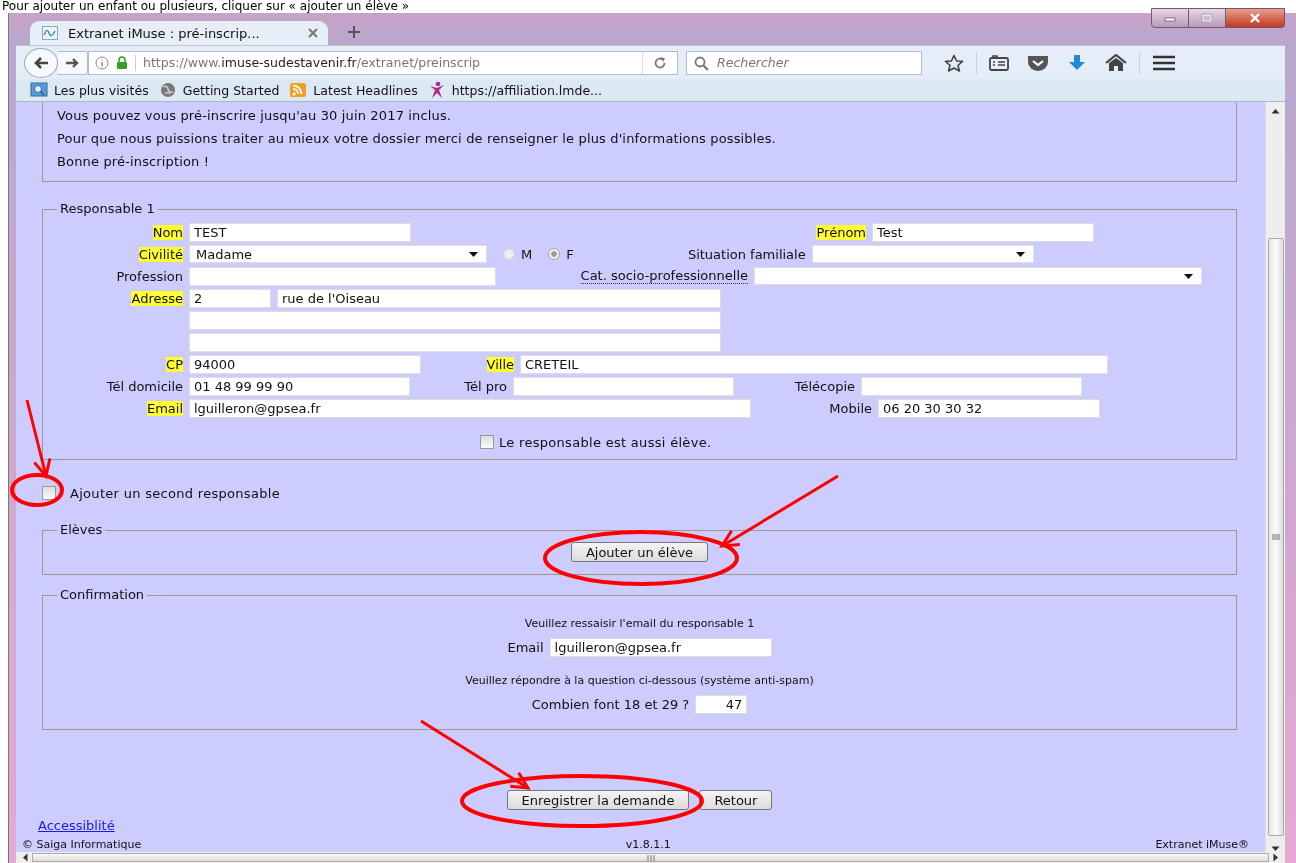 This screenshot has height=863, width=1296. Describe the element at coordinates (50, 33) in the screenshot. I see `wave-icon` at that location.